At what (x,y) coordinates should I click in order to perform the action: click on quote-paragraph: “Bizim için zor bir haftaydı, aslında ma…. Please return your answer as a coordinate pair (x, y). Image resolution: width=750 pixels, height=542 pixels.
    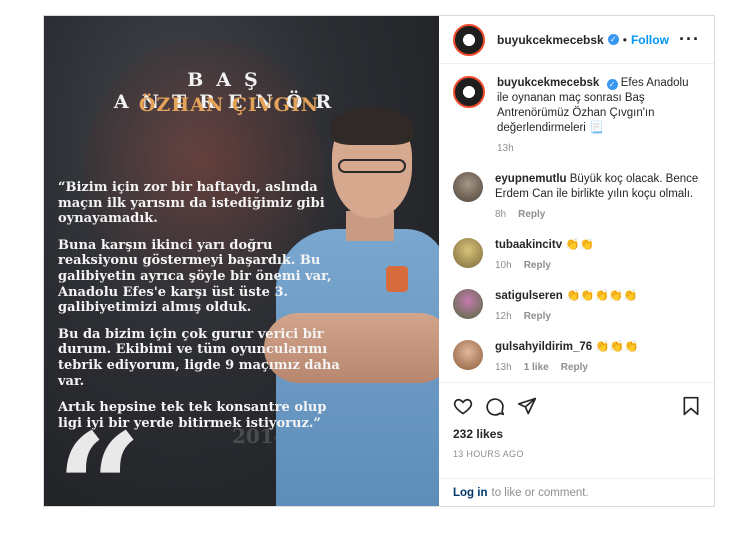
    Looking at the image, I should click on (191, 203).